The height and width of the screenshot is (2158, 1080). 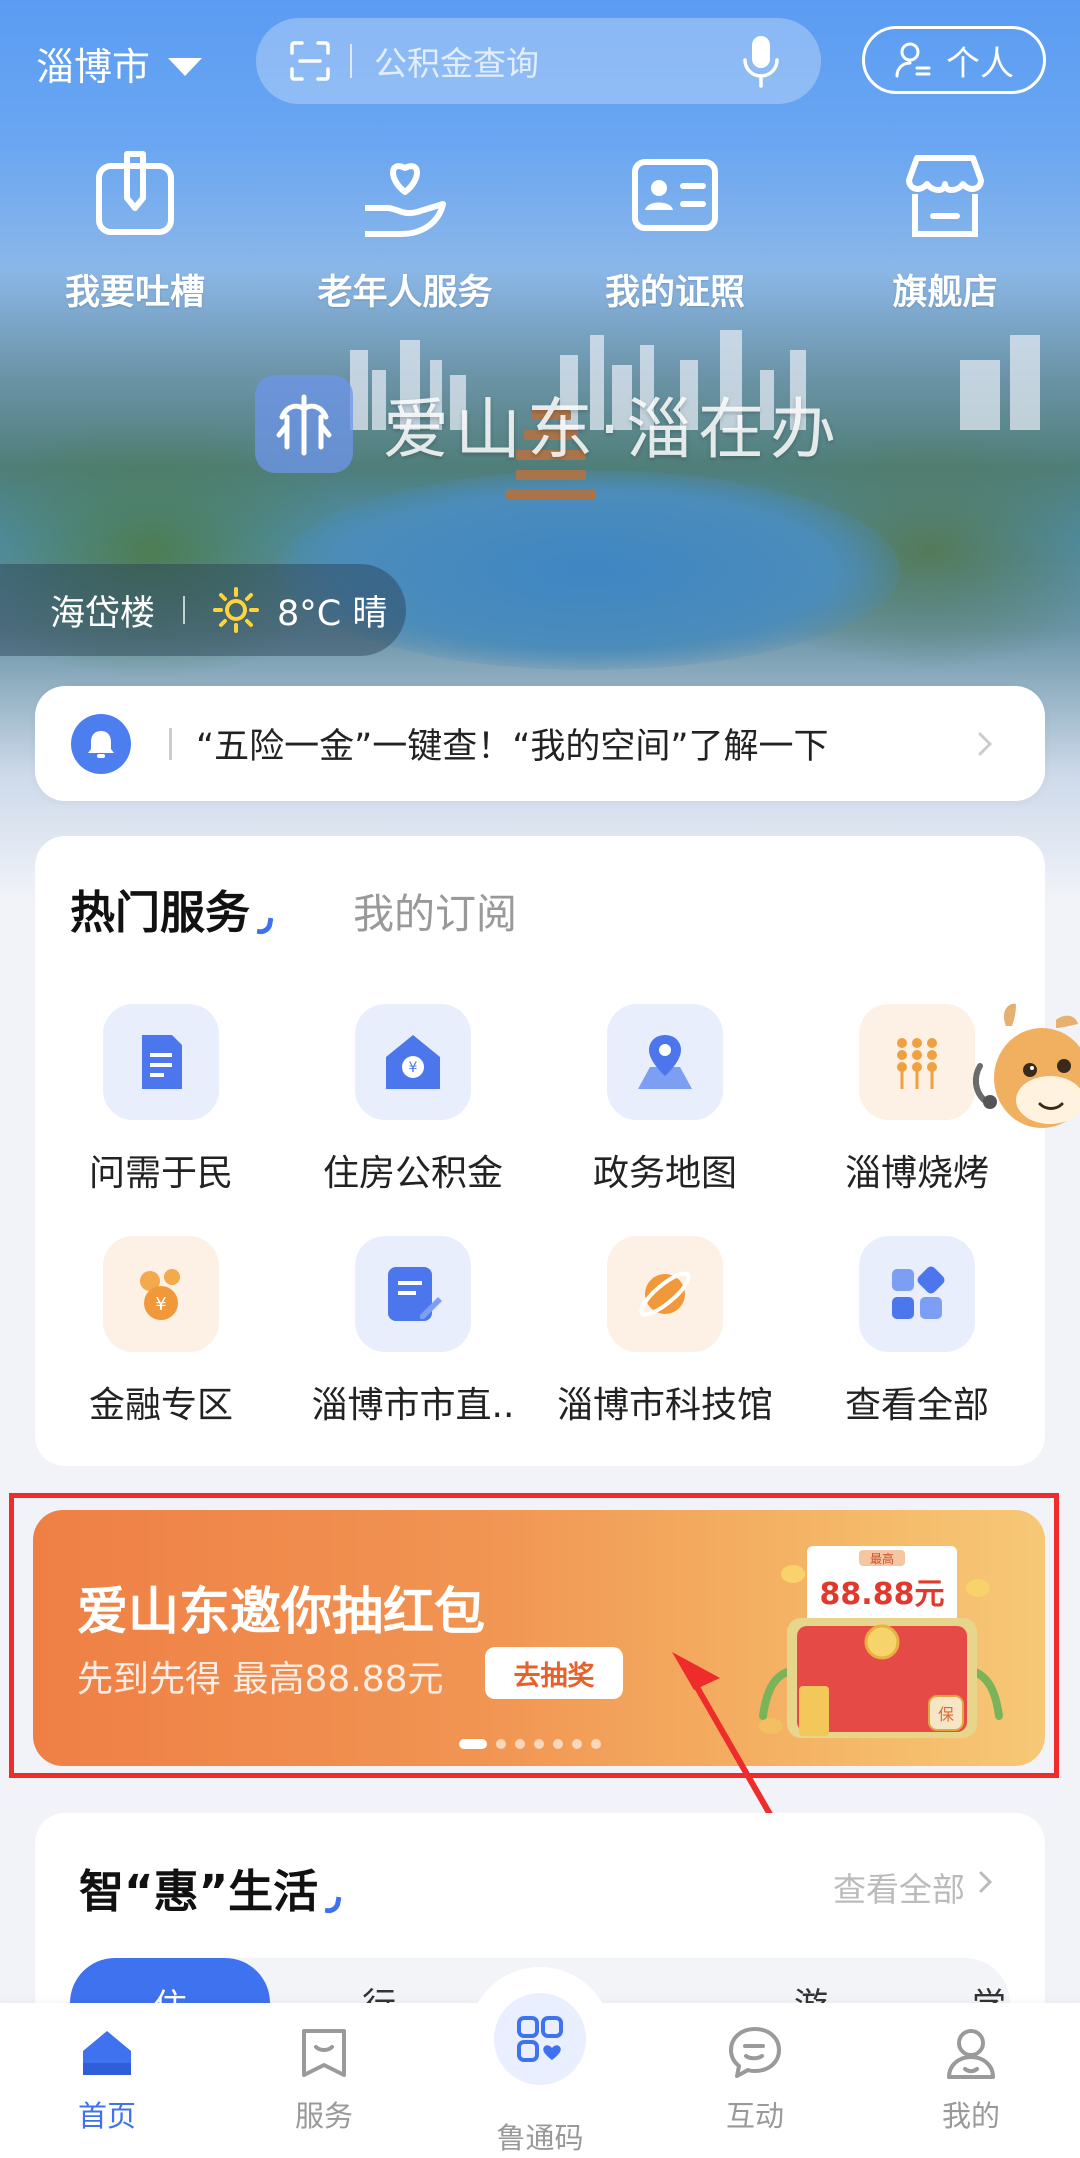 What do you see at coordinates (675, 195) in the screenshot?
I see `id-card-icon` at bounding box center [675, 195].